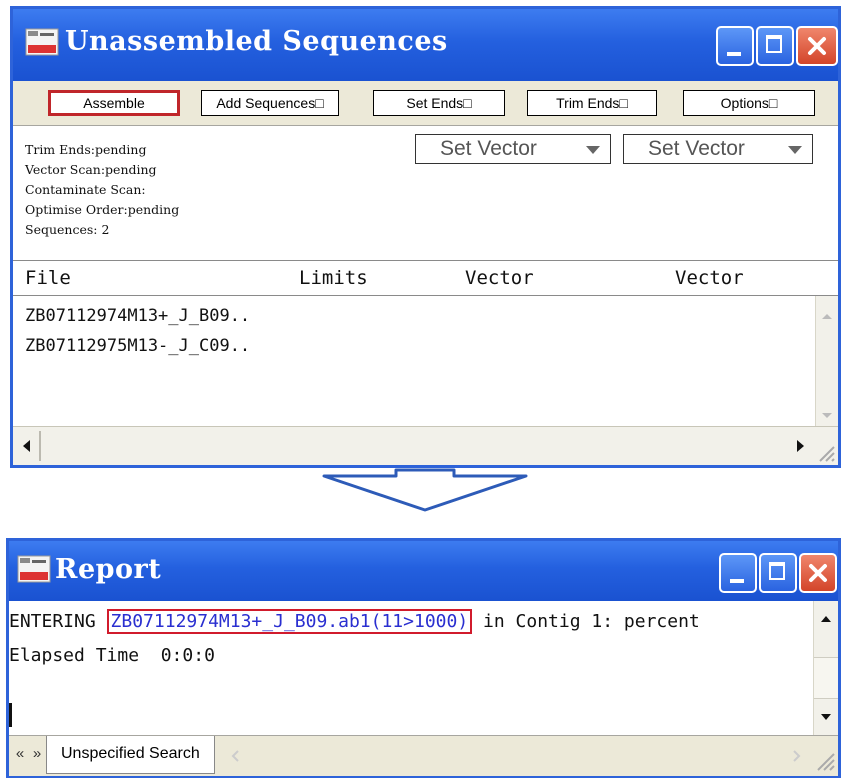 The width and height of the screenshot is (841, 778). What do you see at coordinates (586, 621) in the screenshot?
I see `report-line-1-suffix: in Contig 1: percent` at bounding box center [586, 621].